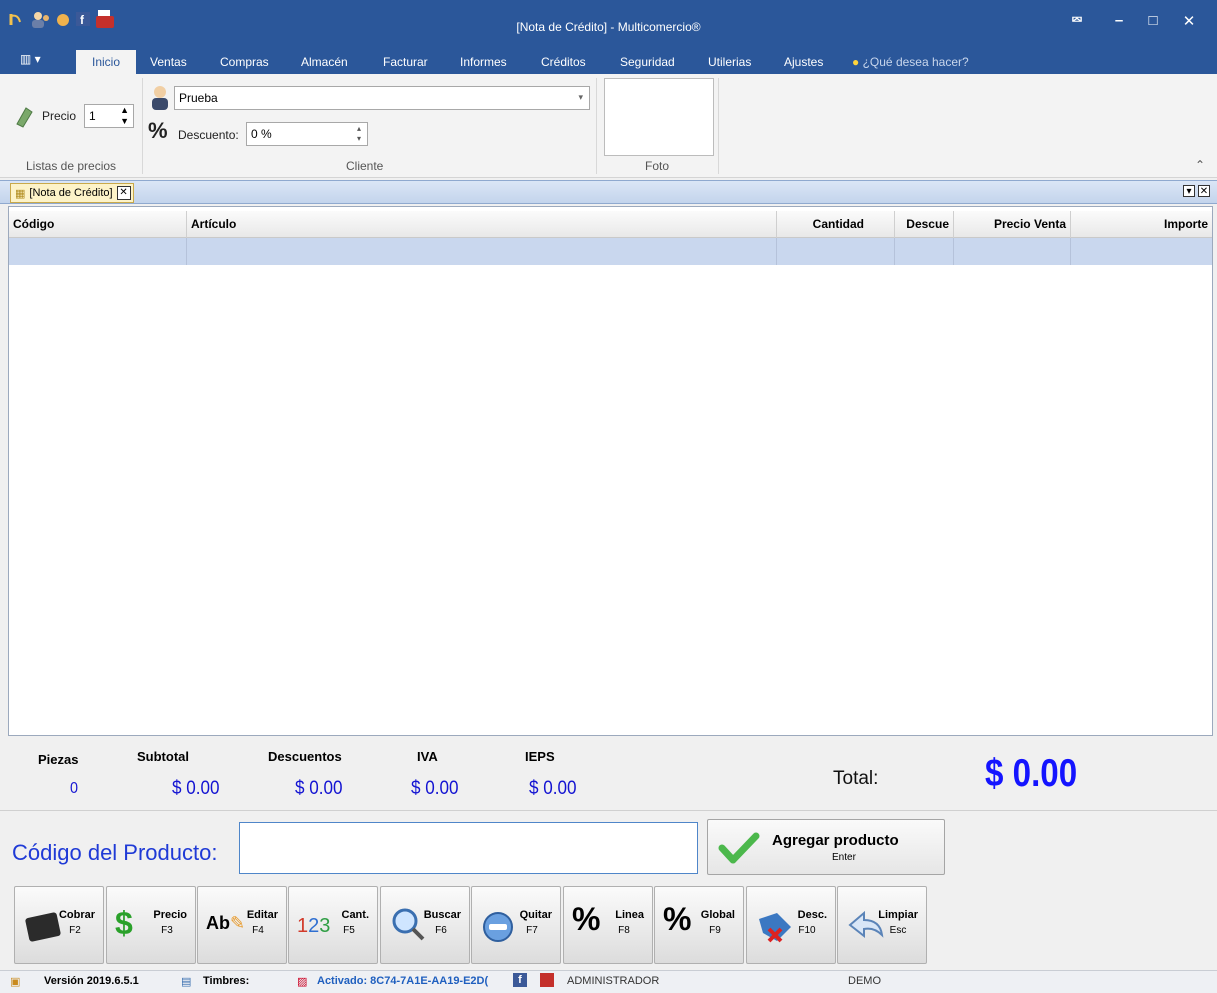 This screenshot has width=1217, height=993. I want to click on buscar-button: Buscar F6, so click(425, 925).